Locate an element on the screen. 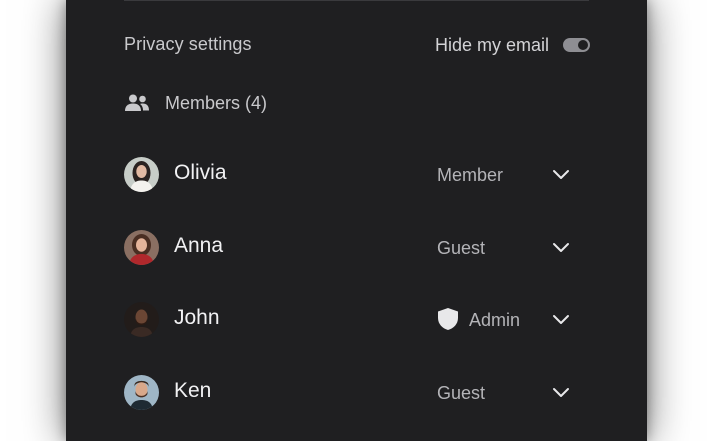 This screenshot has height=441, width=710. toggle-knob is located at coordinates (583, 45).